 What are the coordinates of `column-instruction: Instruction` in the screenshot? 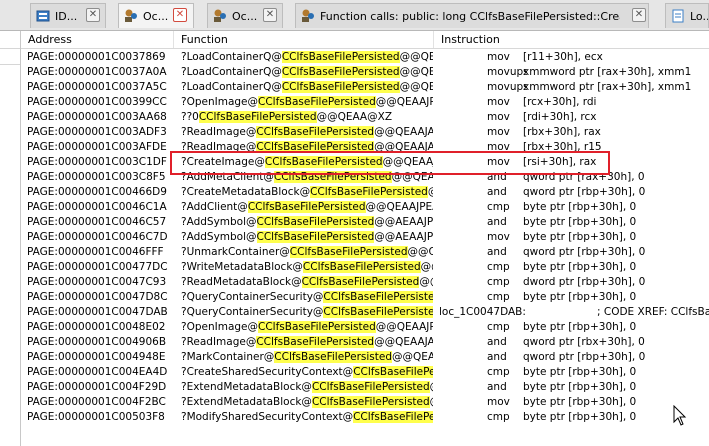 It's located at (571, 39).